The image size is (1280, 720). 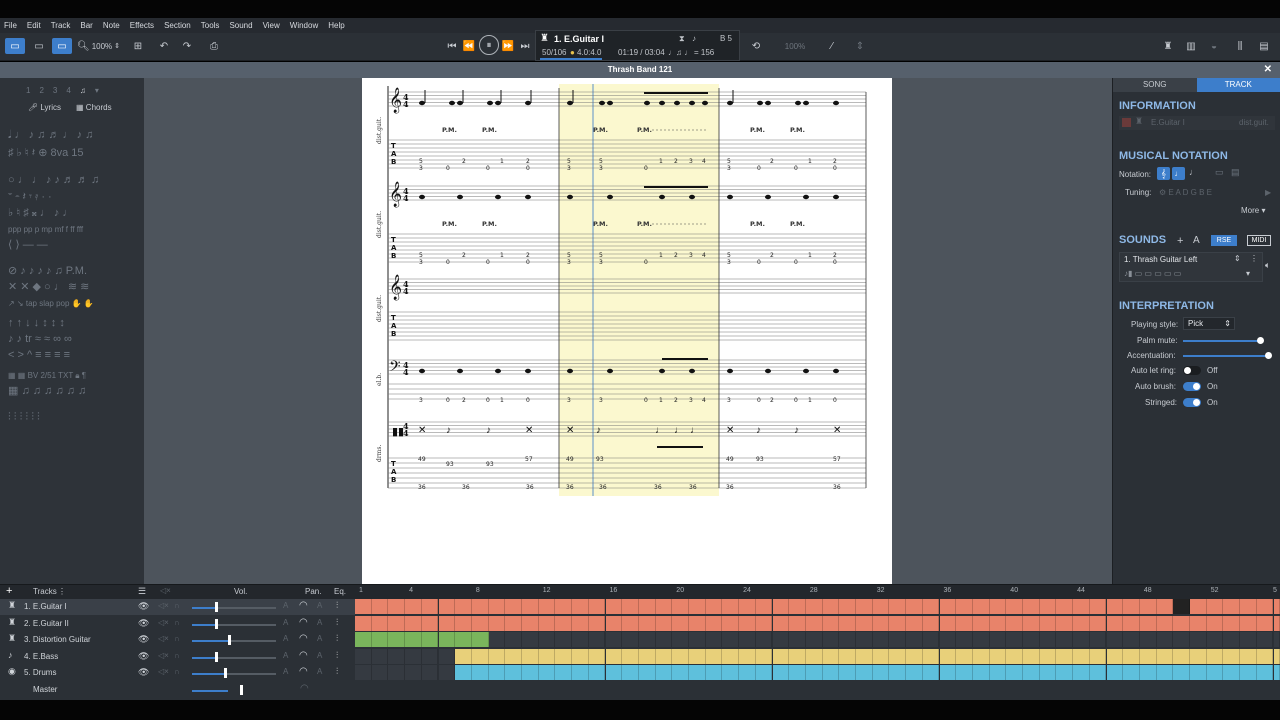 I want to click on master-pan-icon: ◠, so click(x=304, y=688).